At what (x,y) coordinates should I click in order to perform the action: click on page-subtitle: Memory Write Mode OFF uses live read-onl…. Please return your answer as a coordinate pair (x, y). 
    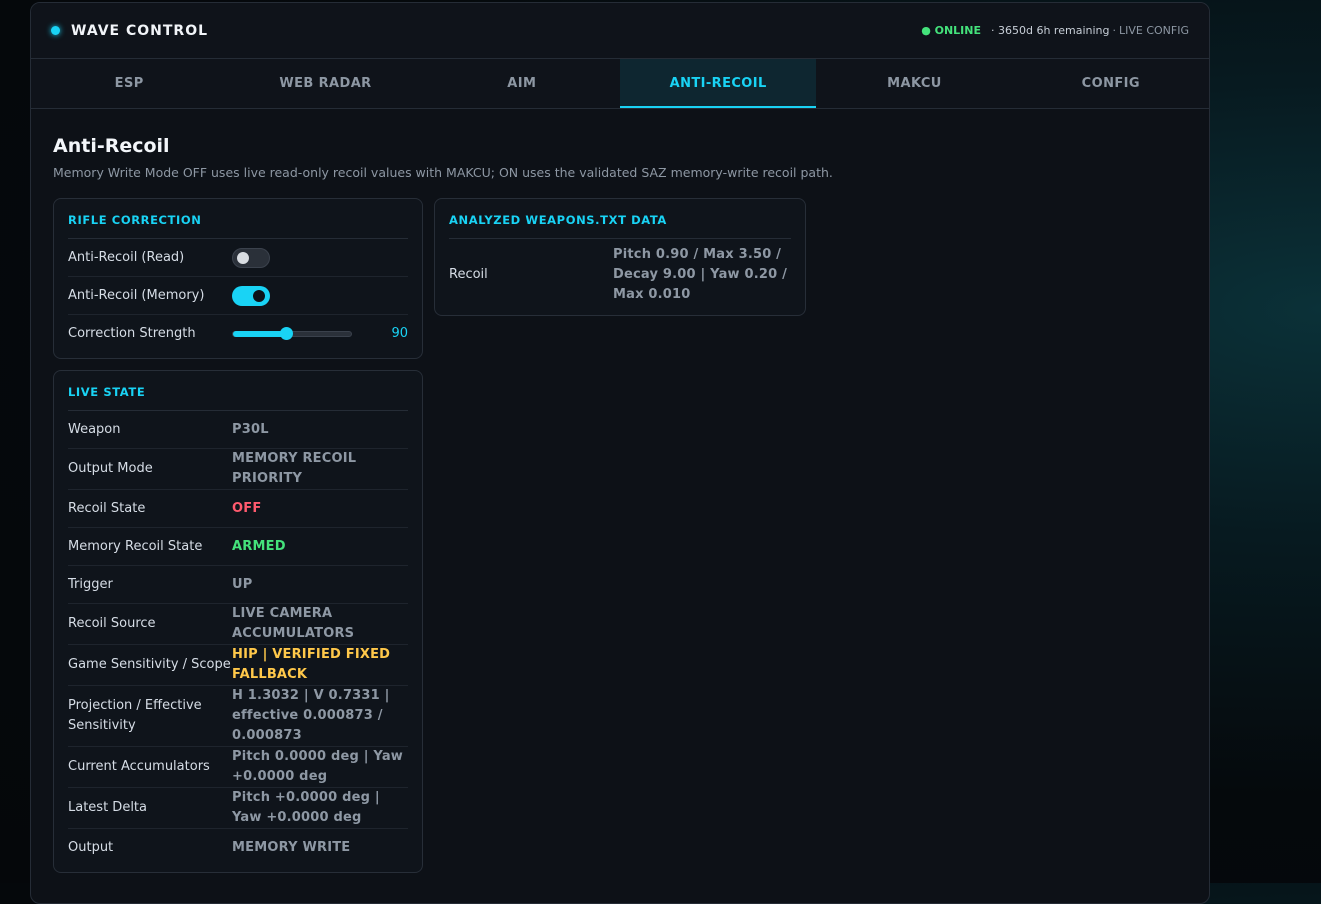
    Looking at the image, I should click on (443, 172).